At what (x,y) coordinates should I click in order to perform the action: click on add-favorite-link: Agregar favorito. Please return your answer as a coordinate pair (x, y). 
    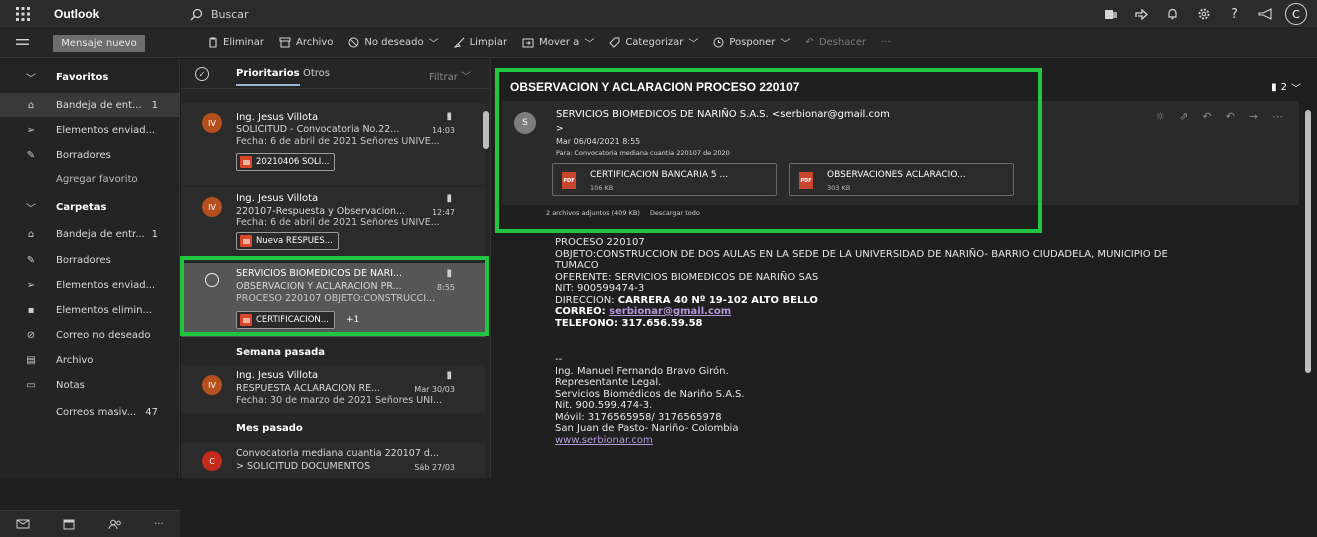
    Looking at the image, I should click on (90, 179).